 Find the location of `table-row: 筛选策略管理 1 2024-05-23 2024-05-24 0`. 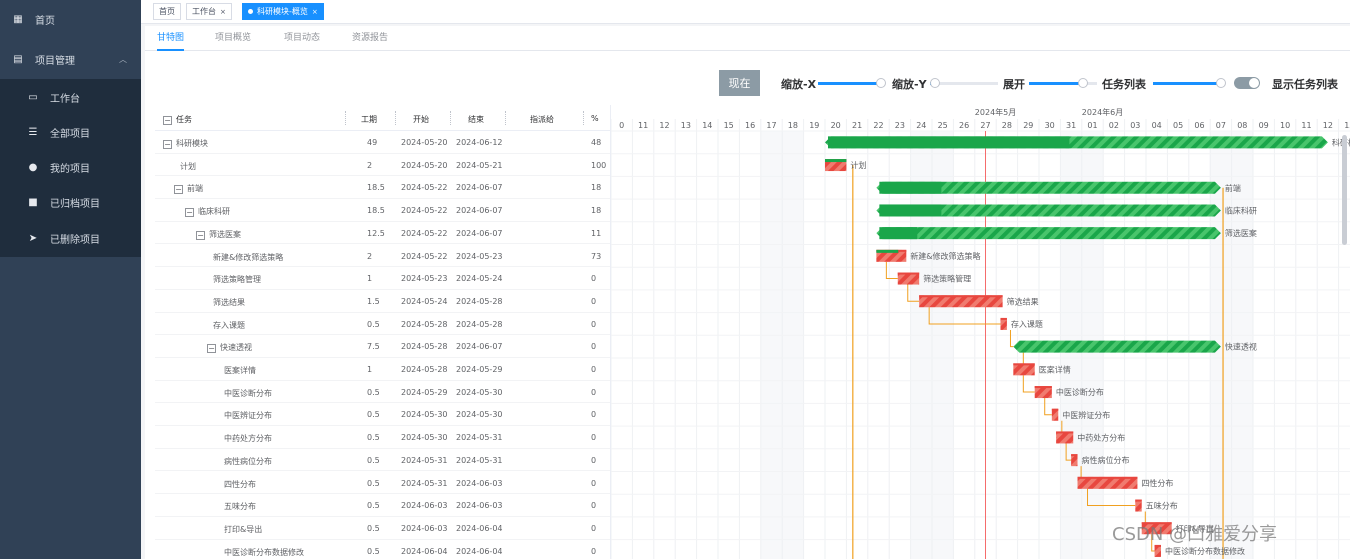

table-row: 筛选策略管理 1 2024-05-23 2024-05-24 0 is located at coordinates (382, 278).